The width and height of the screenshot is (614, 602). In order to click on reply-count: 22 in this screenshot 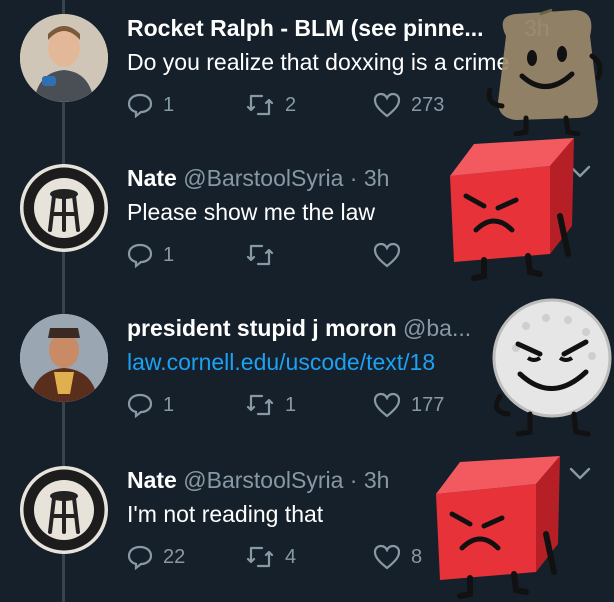, I will do `click(174, 556)`.